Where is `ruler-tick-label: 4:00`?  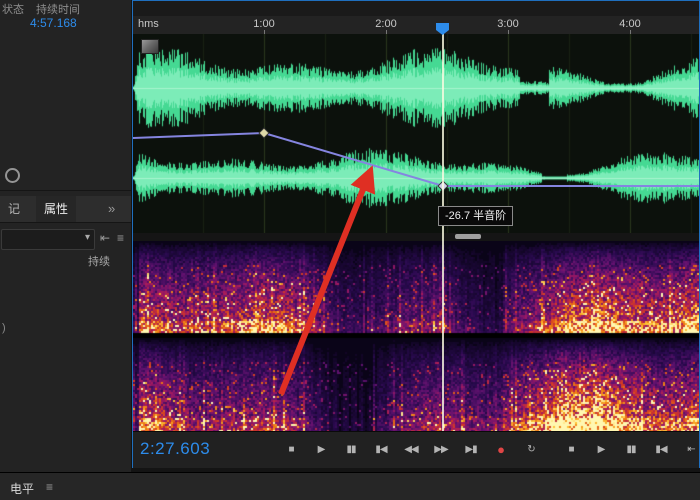 ruler-tick-label: 4:00 is located at coordinates (630, 24).